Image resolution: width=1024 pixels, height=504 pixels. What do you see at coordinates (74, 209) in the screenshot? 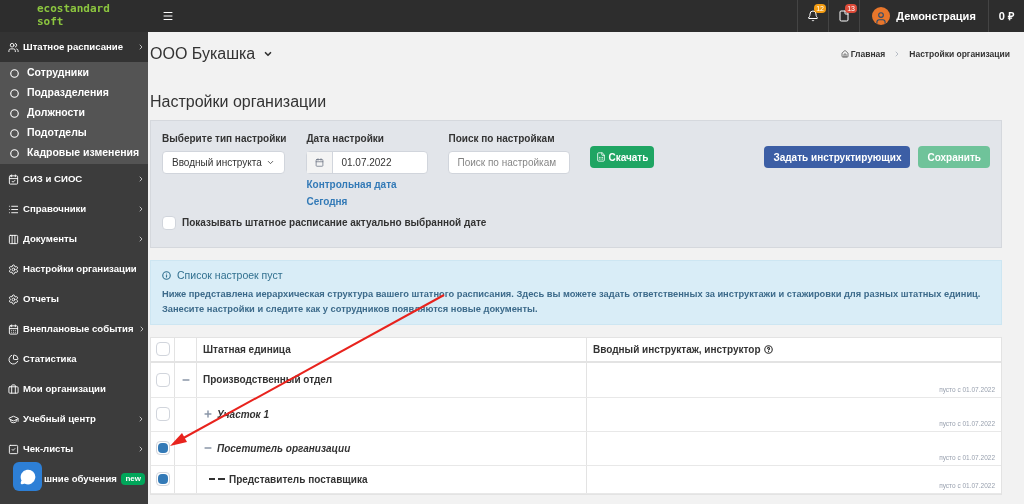
I see `sidebar-item: Справочники` at bounding box center [74, 209].